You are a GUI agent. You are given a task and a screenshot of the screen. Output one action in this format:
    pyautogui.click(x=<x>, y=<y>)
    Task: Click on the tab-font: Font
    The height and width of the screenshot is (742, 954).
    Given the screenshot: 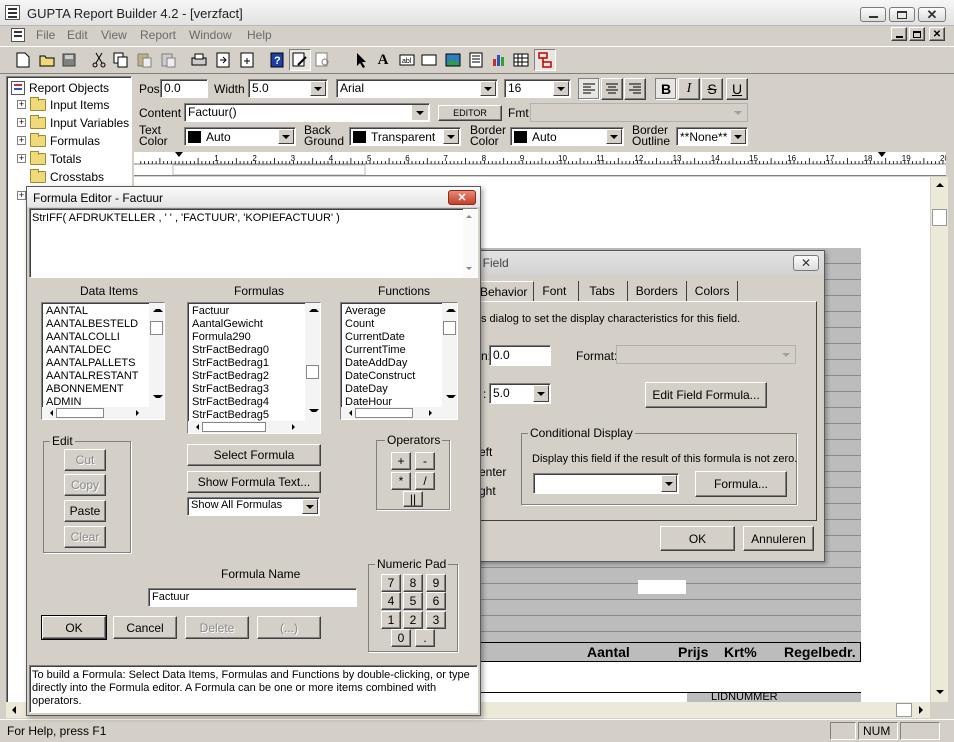 What is the action you would take?
    pyautogui.click(x=557, y=291)
    